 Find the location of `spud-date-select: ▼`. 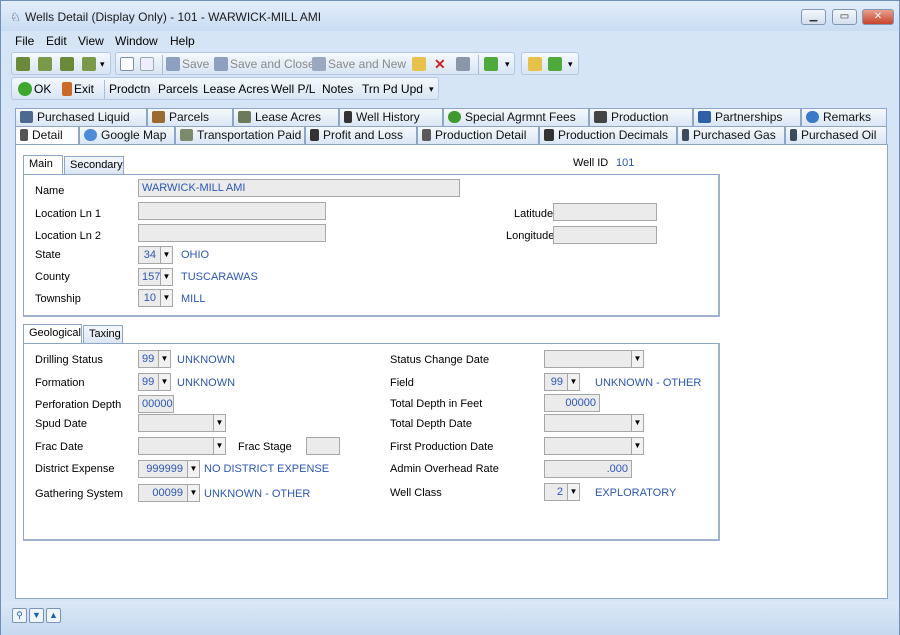

spud-date-select: ▼ is located at coordinates (182, 423).